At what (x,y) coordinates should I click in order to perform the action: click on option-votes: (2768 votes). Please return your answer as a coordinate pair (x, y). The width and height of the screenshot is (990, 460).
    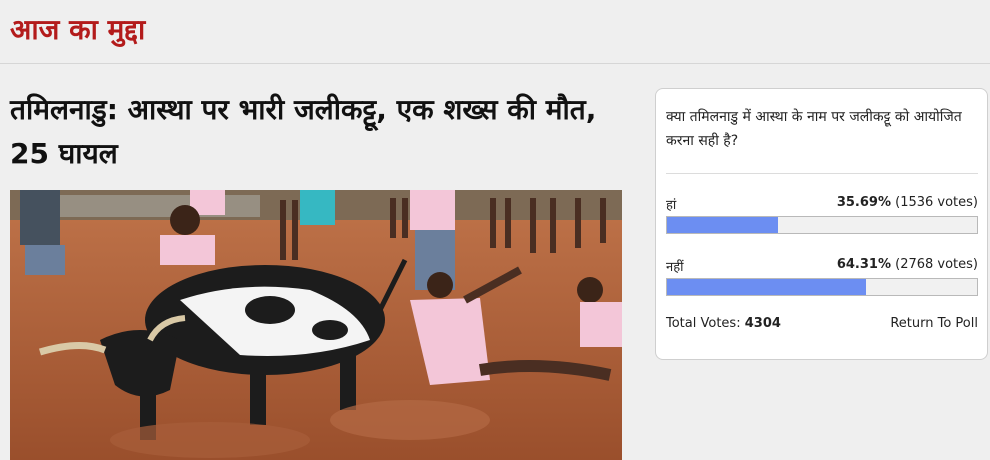
    Looking at the image, I should click on (936, 264).